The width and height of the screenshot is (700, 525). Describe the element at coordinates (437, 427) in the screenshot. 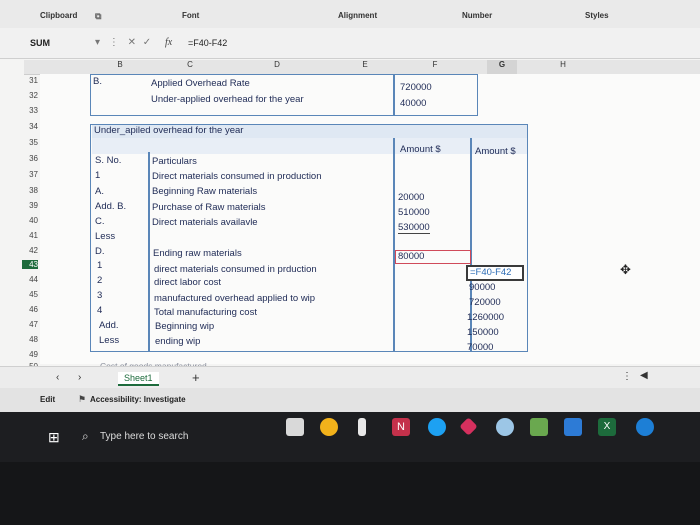

I see `browser-icon` at that location.